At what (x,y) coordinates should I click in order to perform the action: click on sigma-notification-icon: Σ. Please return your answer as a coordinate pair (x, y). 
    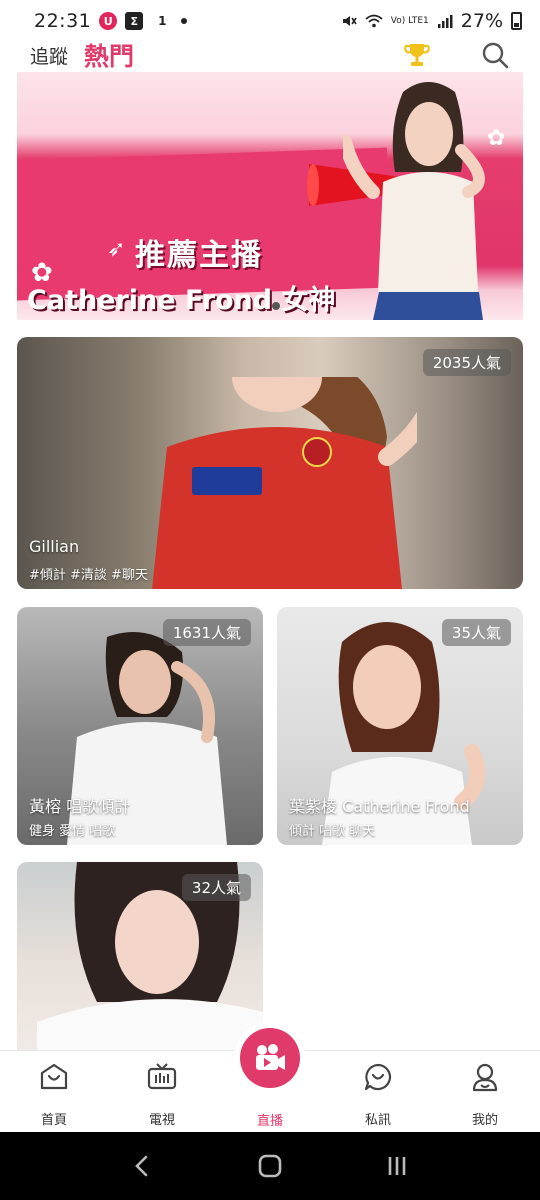
    Looking at the image, I should click on (134, 21).